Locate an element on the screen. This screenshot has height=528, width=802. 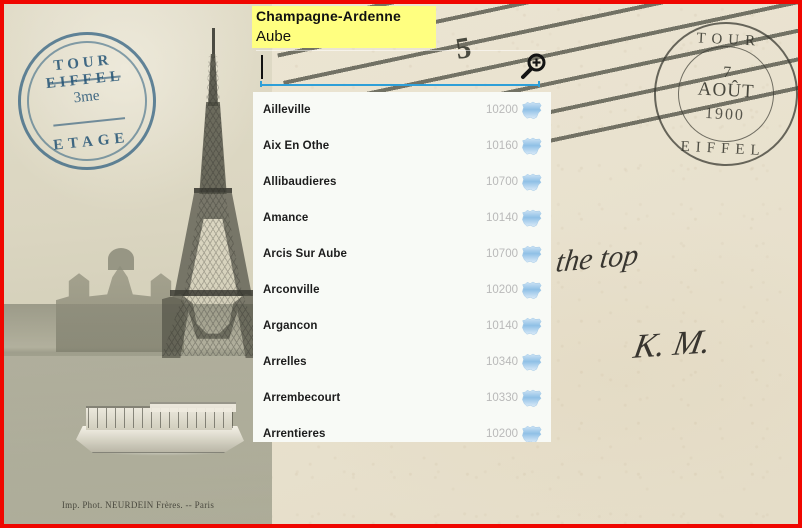
list-item: Arcis Sur Aube 10700 is located at coordinates (402, 254).